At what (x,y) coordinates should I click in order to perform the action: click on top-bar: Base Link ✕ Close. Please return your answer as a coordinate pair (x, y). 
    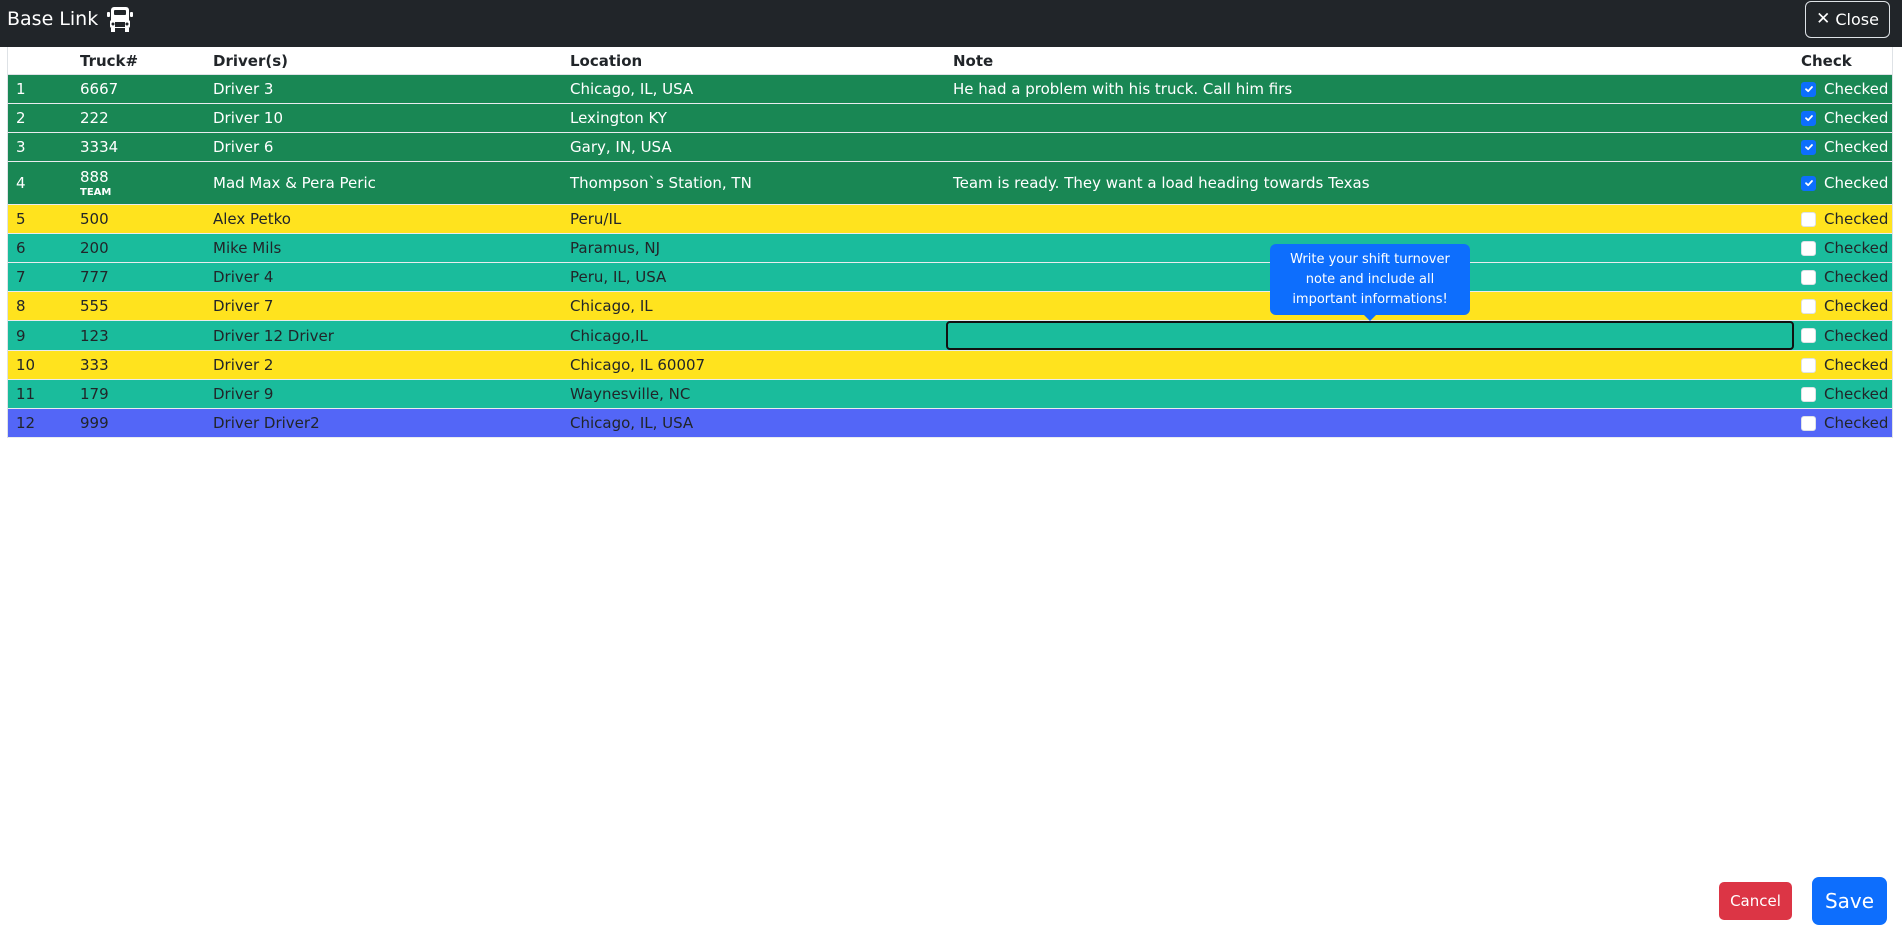
    Looking at the image, I should click on (951, 23).